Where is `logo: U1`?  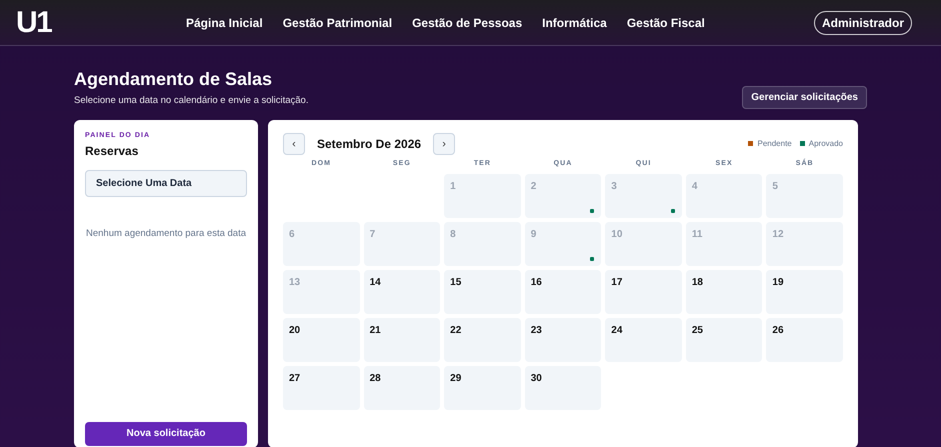
logo: U1 is located at coordinates (42, 23).